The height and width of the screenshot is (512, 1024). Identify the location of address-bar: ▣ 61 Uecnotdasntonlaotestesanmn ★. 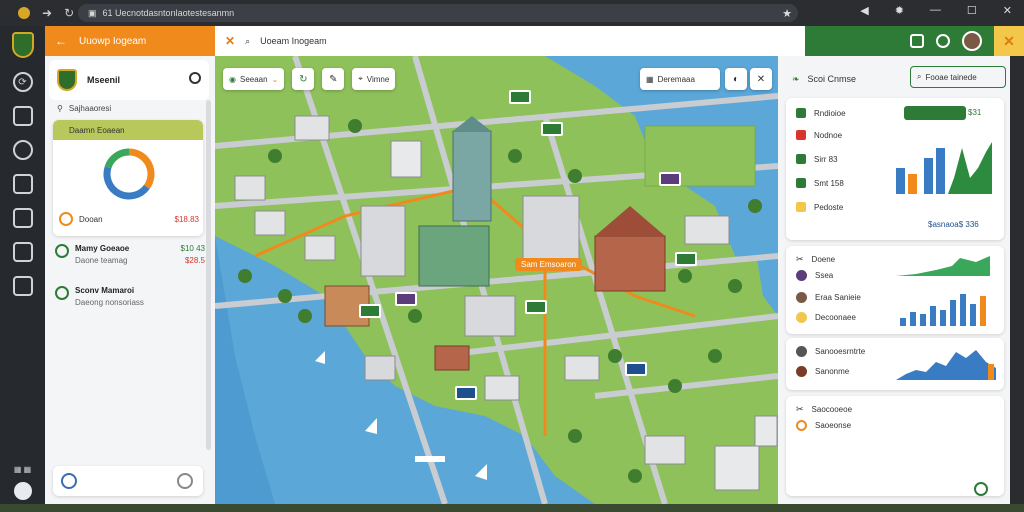
(438, 13).